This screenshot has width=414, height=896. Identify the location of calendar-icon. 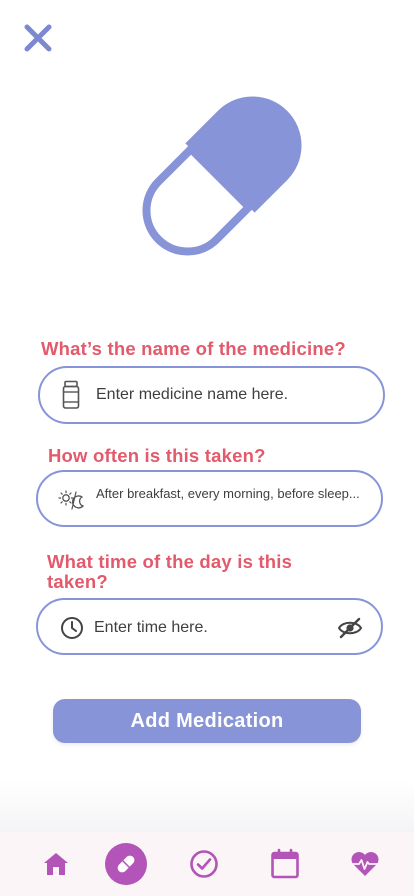
(285, 863).